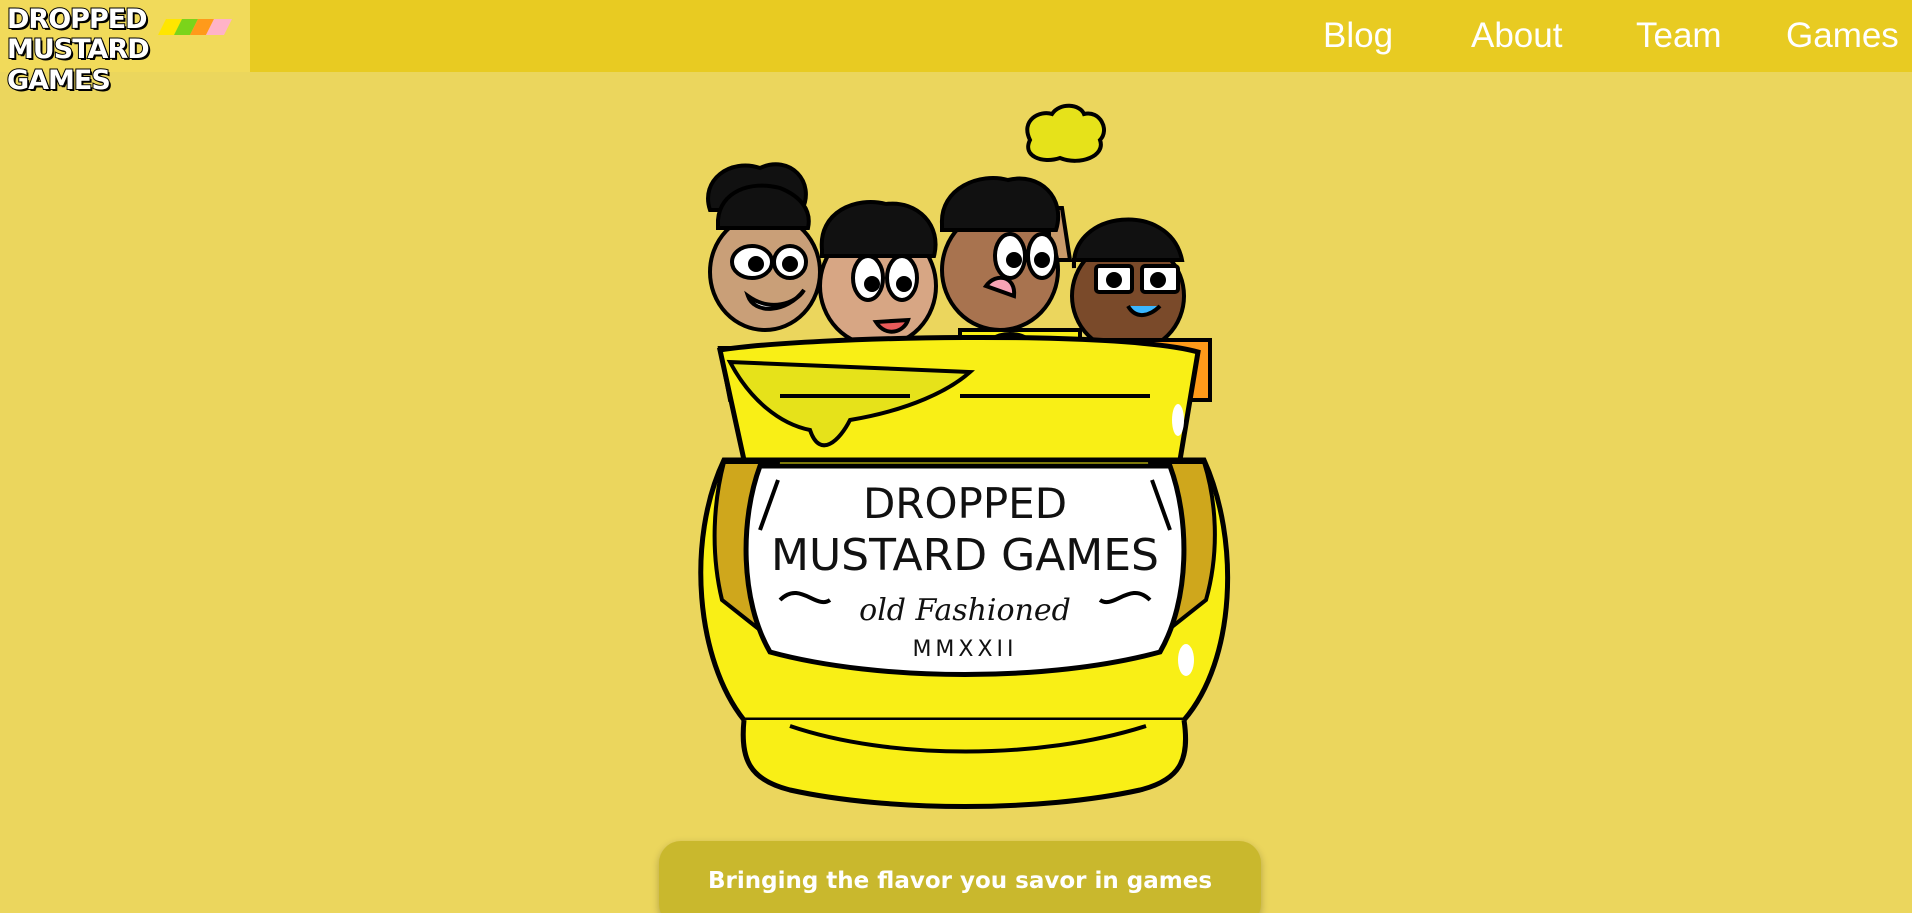  Describe the element at coordinates (195, 27) in the screenshot. I see `logo-stripes-icon` at that location.